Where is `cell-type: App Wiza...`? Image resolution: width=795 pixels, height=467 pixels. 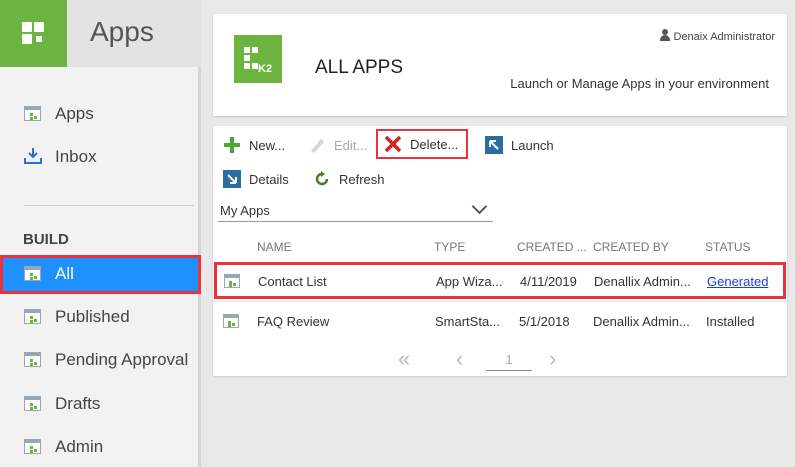
cell-type: App Wiza... is located at coordinates (469, 281).